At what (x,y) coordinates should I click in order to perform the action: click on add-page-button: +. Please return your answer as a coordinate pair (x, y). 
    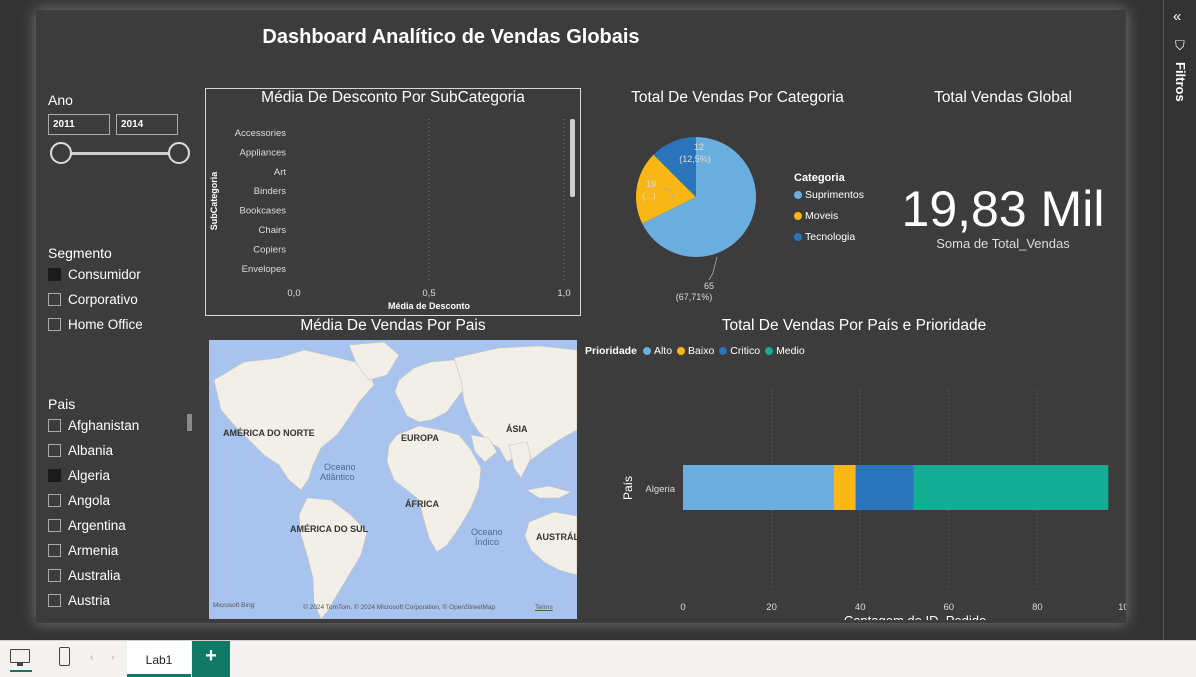
    Looking at the image, I should click on (211, 659).